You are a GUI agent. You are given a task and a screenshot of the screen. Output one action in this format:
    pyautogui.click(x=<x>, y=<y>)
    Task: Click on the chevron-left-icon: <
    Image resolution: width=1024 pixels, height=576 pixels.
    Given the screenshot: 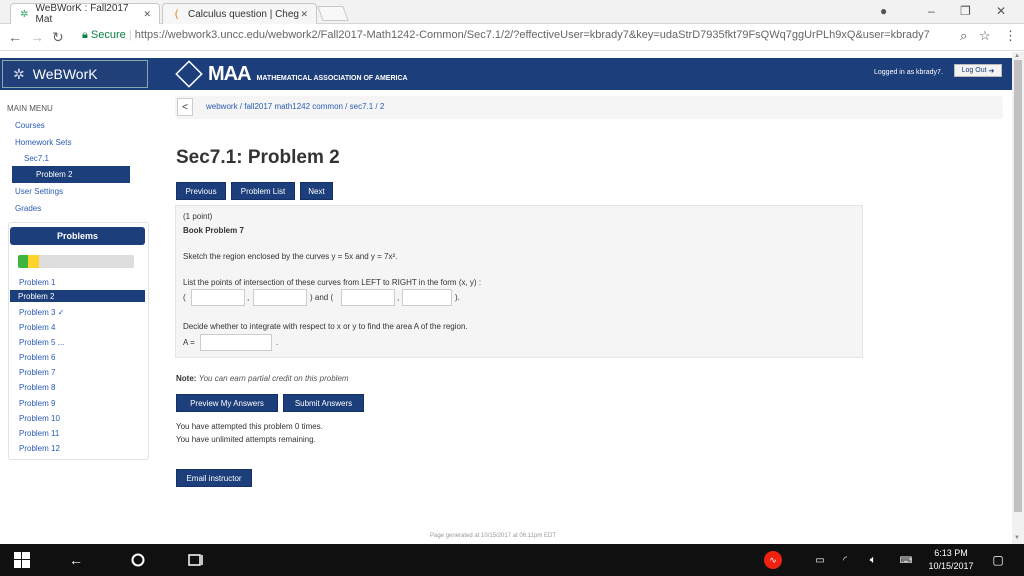 What is the action you would take?
    pyautogui.click(x=185, y=107)
    